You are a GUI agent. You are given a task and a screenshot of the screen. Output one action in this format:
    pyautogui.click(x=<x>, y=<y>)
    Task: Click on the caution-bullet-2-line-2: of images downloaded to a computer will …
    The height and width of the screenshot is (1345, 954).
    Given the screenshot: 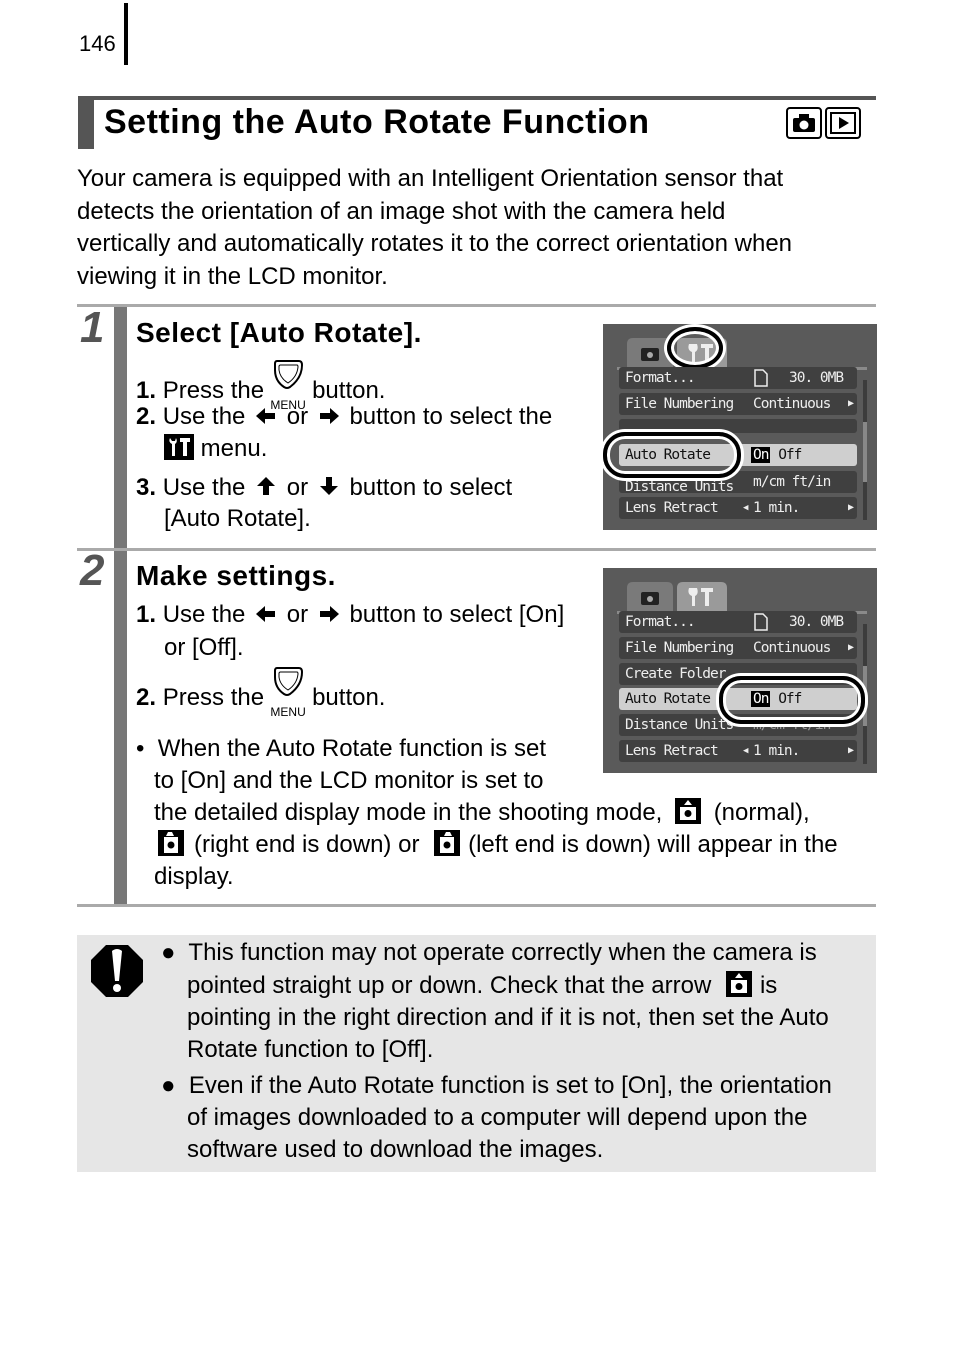 What is the action you would take?
    pyautogui.click(x=497, y=1117)
    